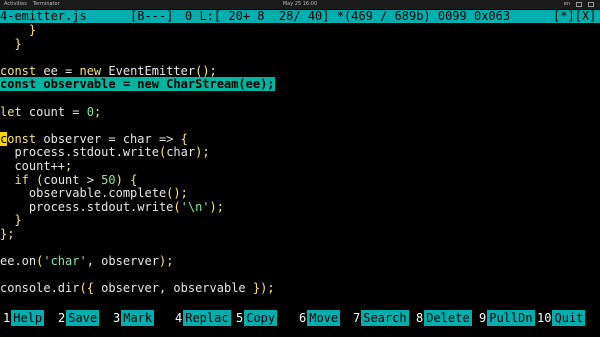  I want to click on code-line: let count = 0;, so click(51, 112).